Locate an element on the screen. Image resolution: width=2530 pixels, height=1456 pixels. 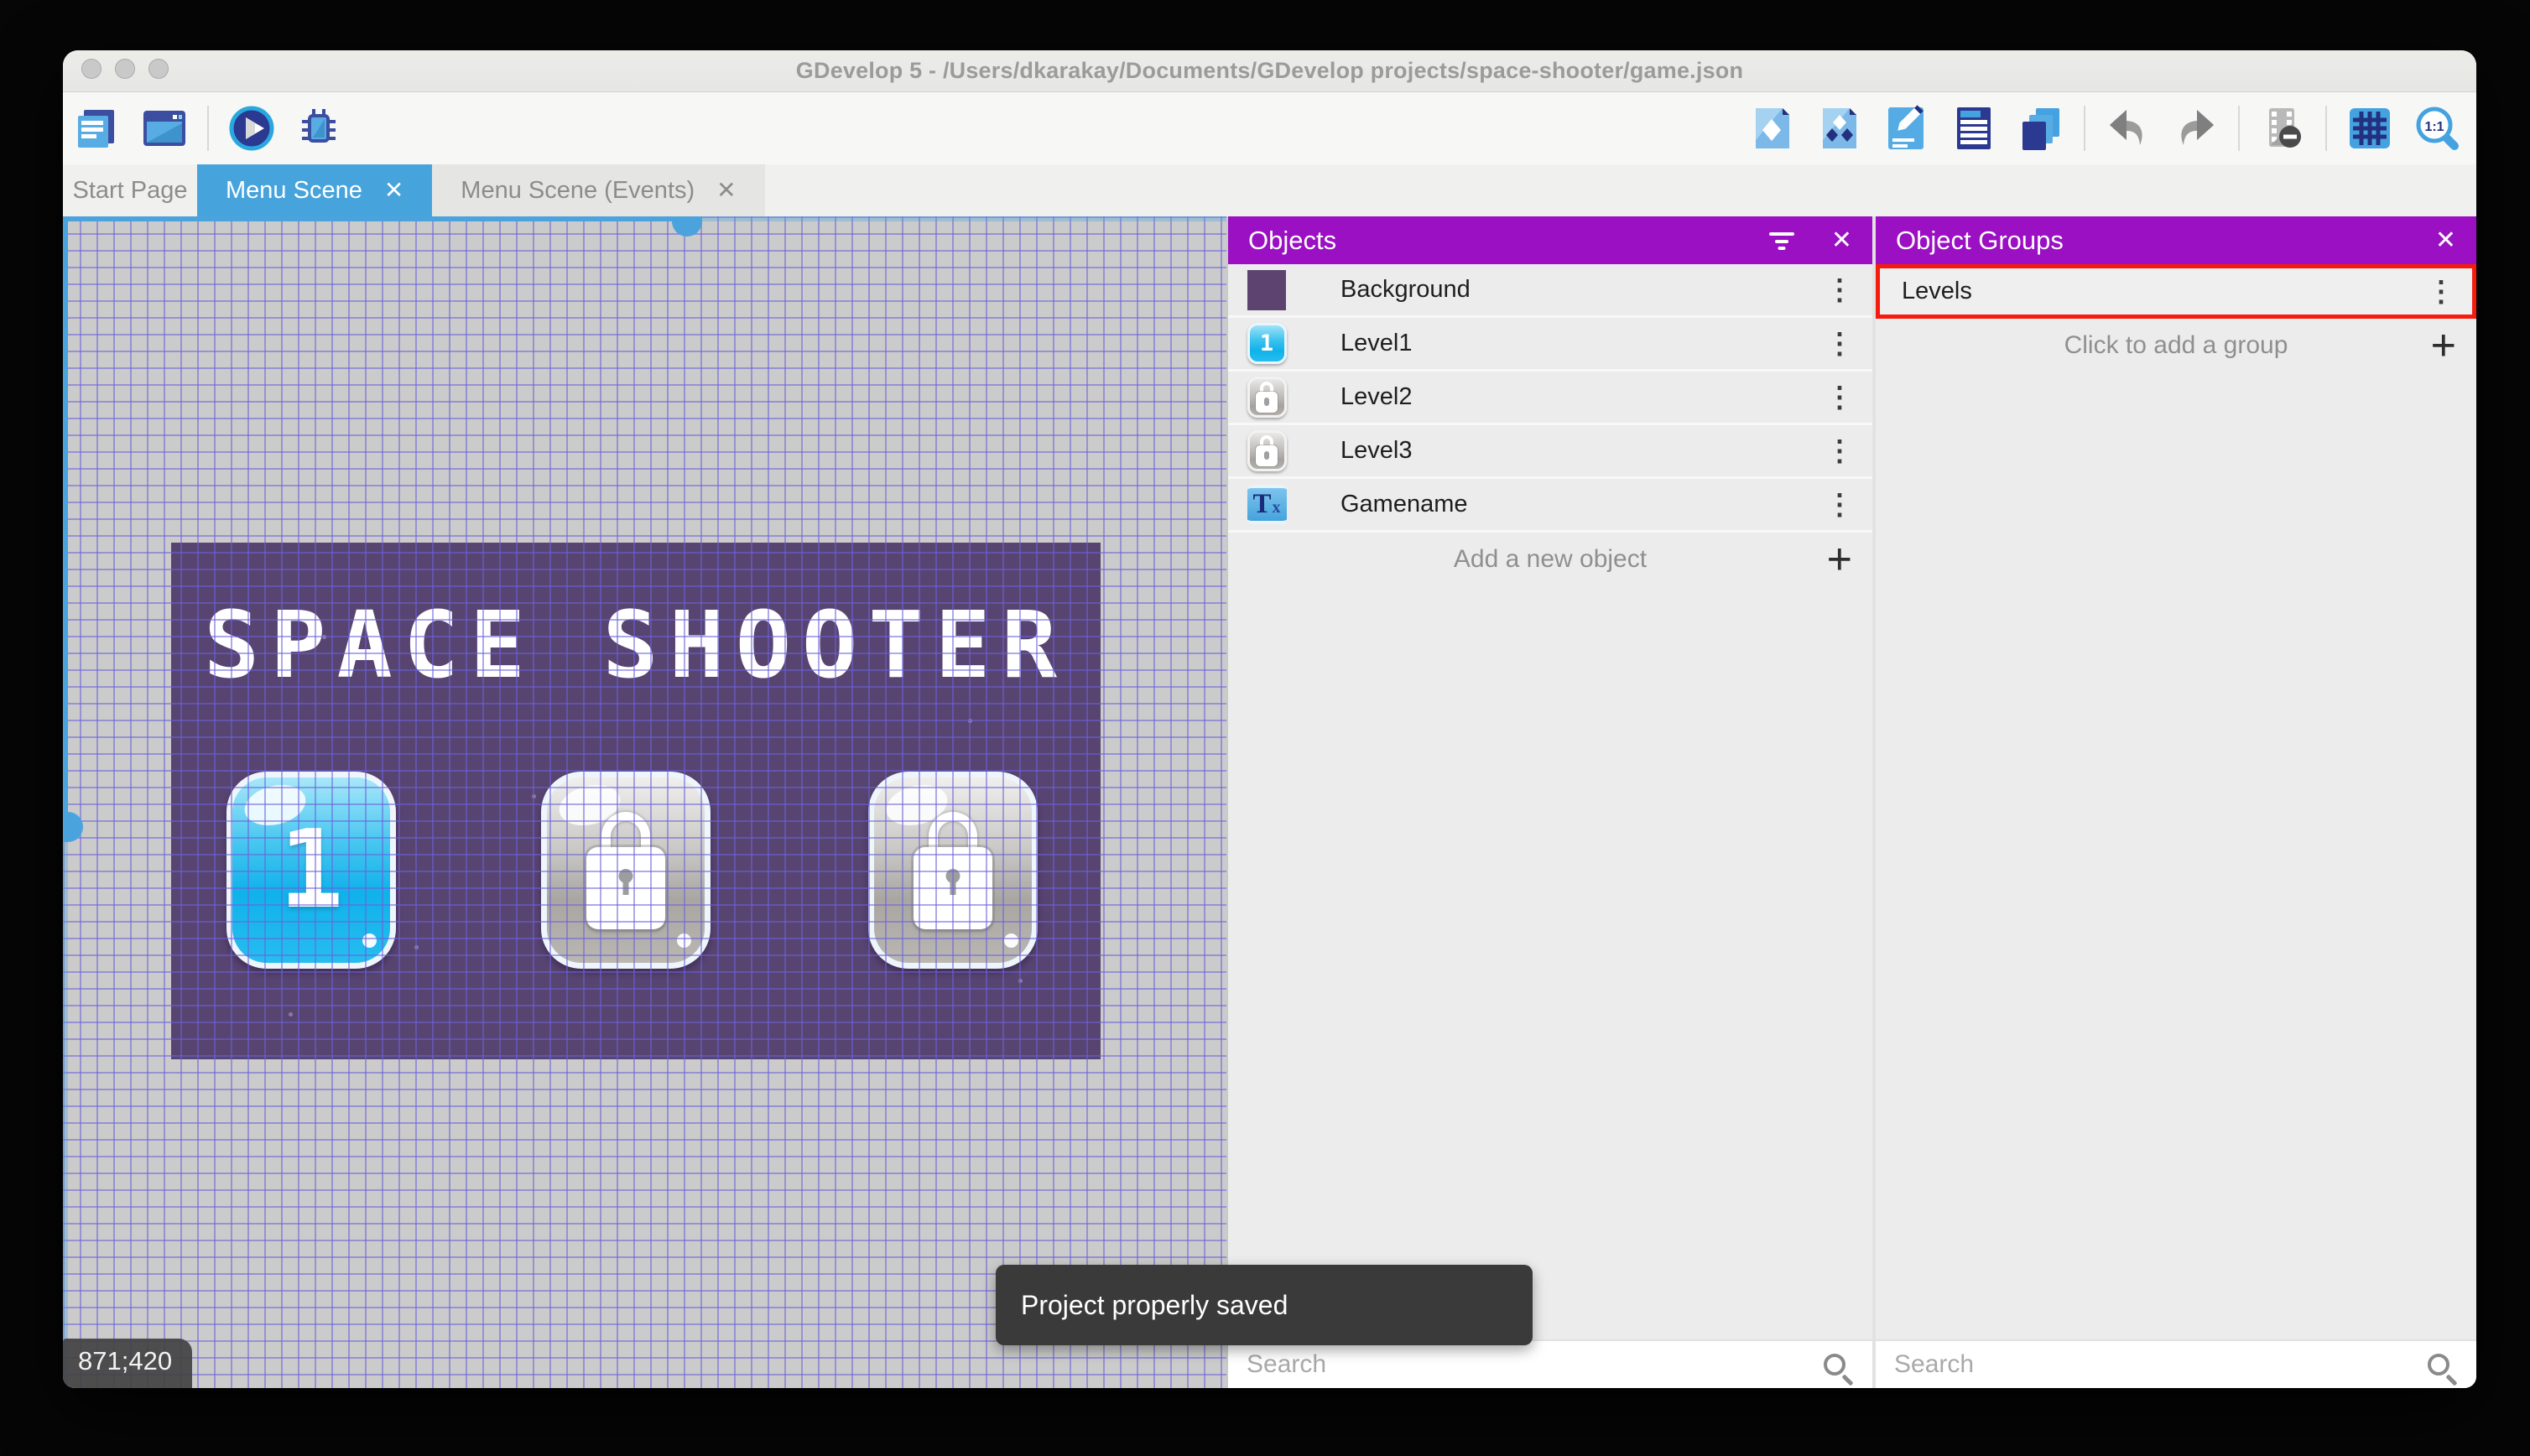
object-row-background: Background ⋮ is located at coordinates (1550, 291).